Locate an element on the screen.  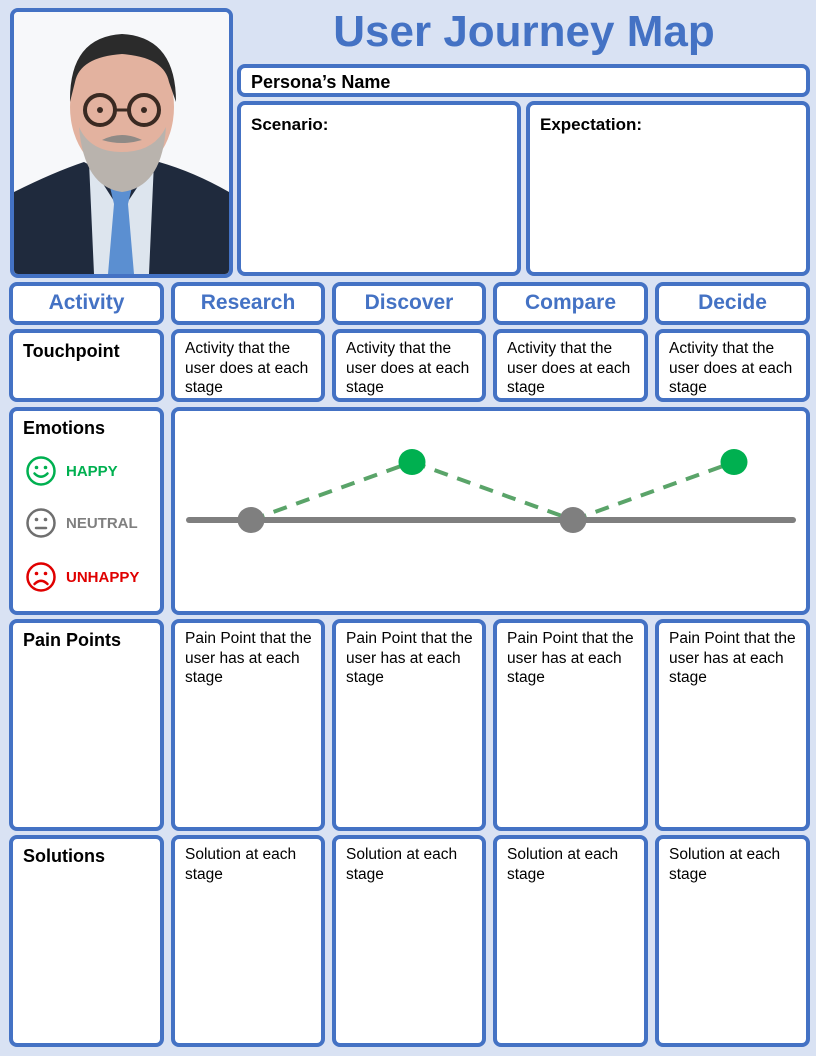
emotions-label: Emotions is located at coordinates (64, 428).